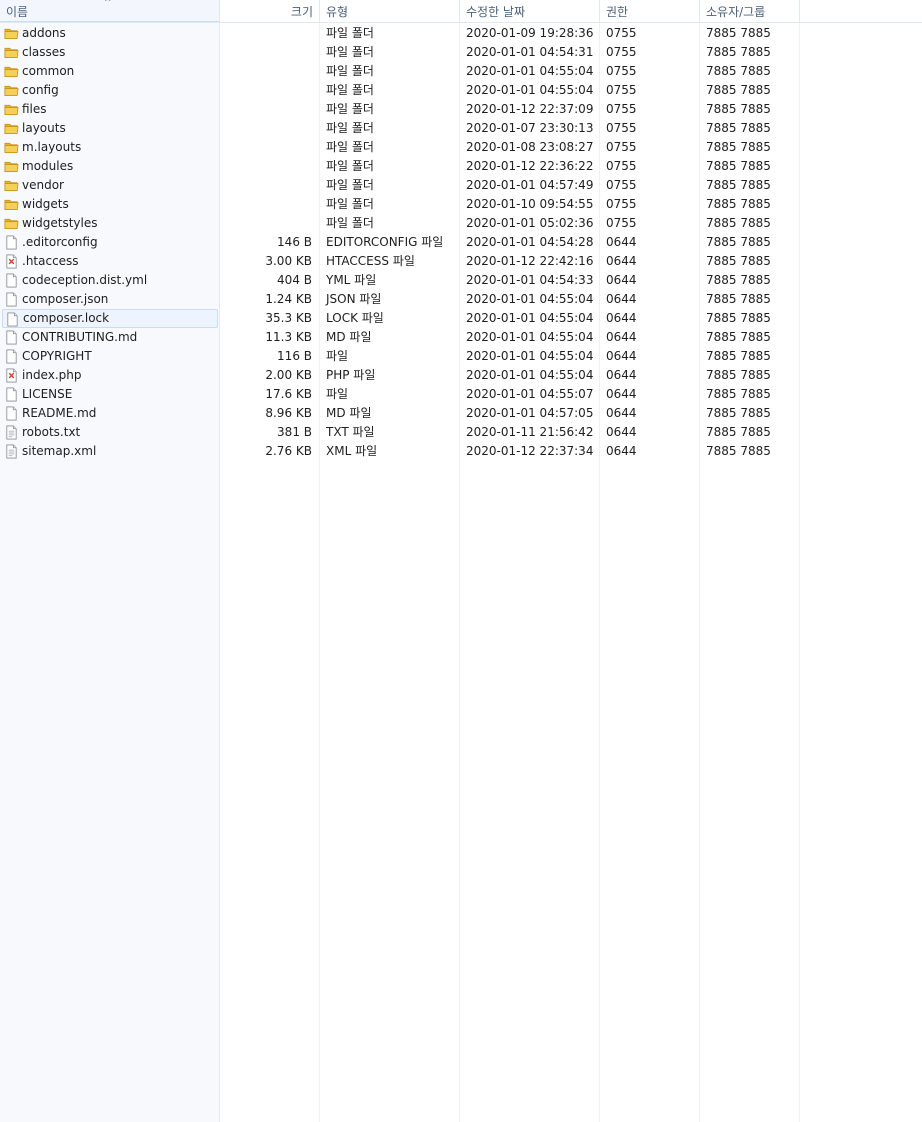 The height and width of the screenshot is (1122, 922). What do you see at coordinates (110, 299) in the screenshot?
I see `file-name-cell: composer.json` at bounding box center [110, 299].